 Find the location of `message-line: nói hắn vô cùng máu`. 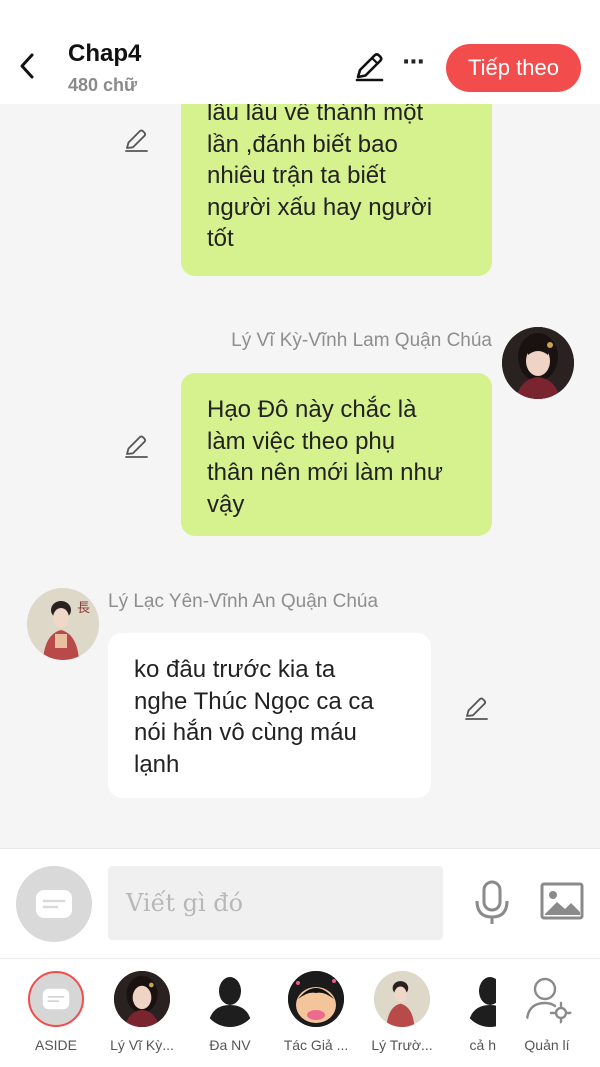

message-line: nói hắn vô cùng máu is located at coordinates (245, 732).